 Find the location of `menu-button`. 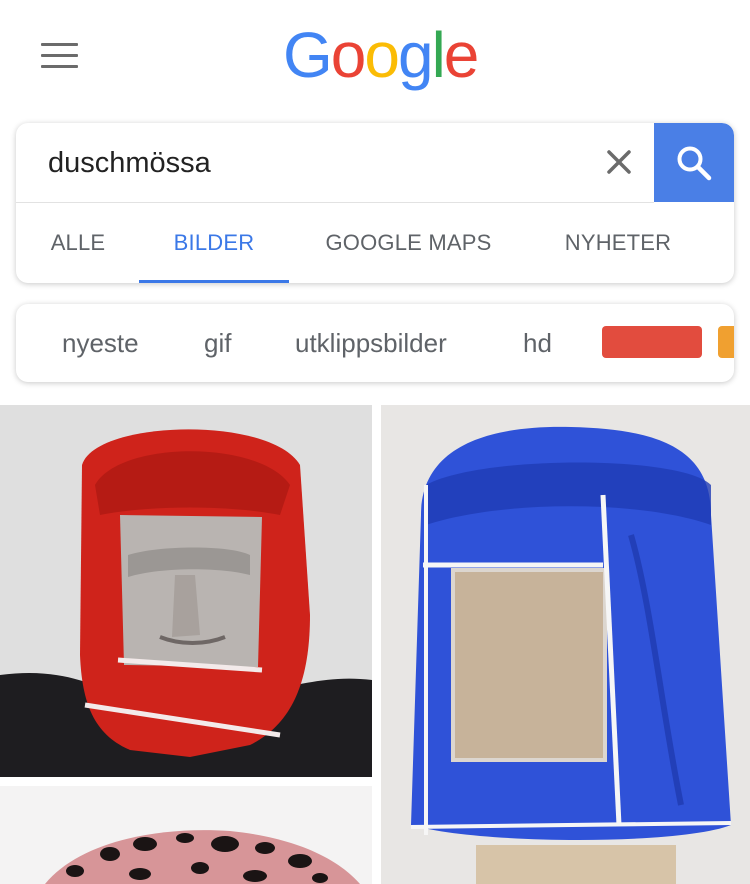

menu-button is located at coordinates (60, 55).